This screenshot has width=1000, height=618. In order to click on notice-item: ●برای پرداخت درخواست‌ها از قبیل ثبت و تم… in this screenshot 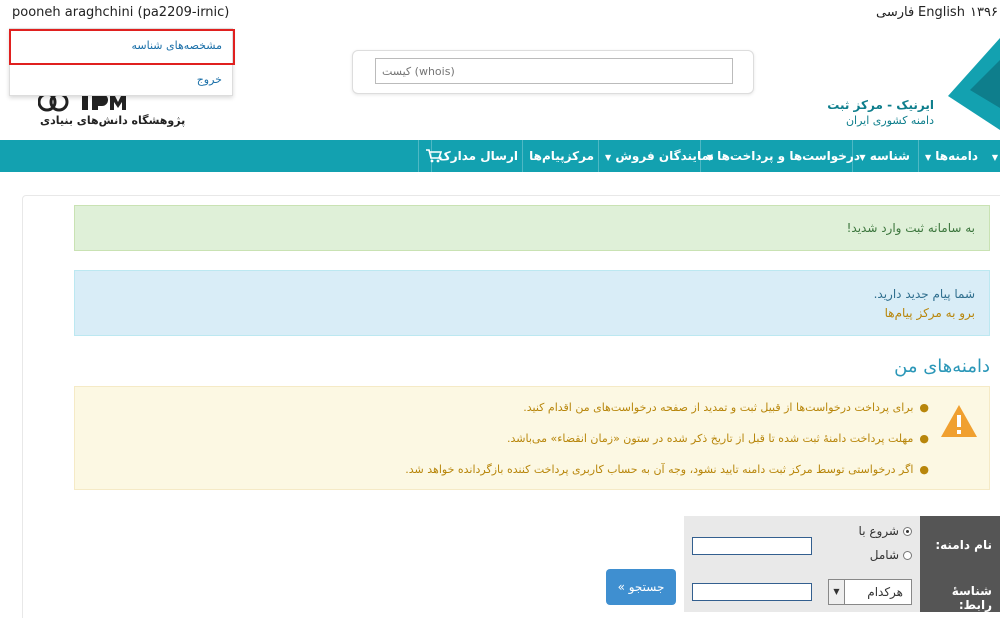, I will do `click(726, 407)`.